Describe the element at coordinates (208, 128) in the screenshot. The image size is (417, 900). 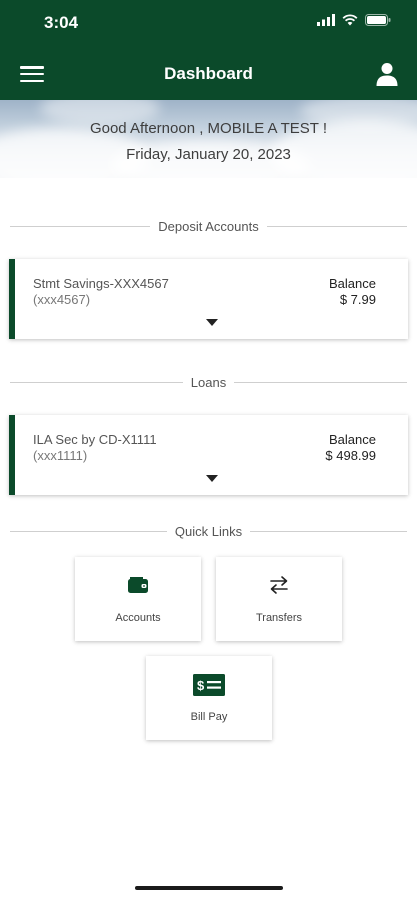
I see `greeting-message: Good Afternoon , MOBILE A TEST !` at that location.